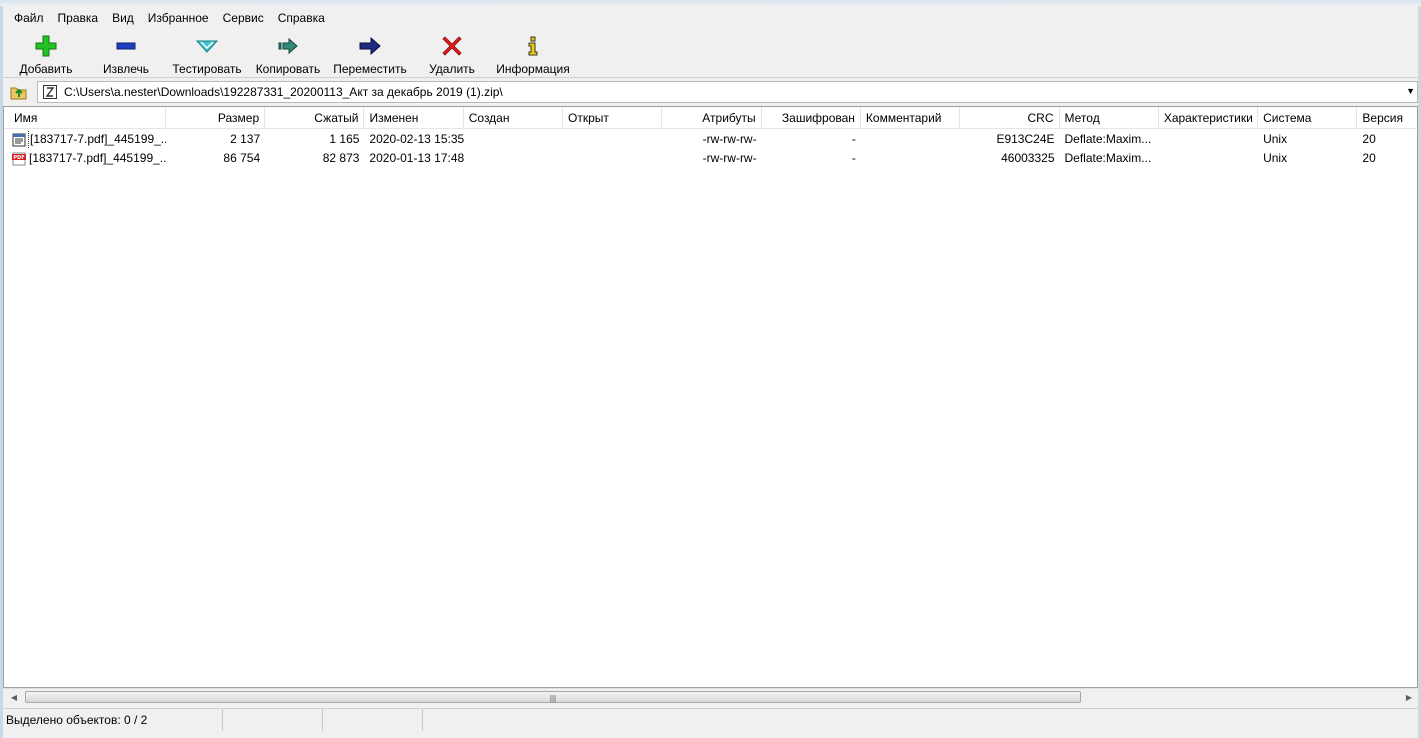  Describe the element at coordinates (514, 118) in the screenshot. I see `column-created: Создан` at that location.